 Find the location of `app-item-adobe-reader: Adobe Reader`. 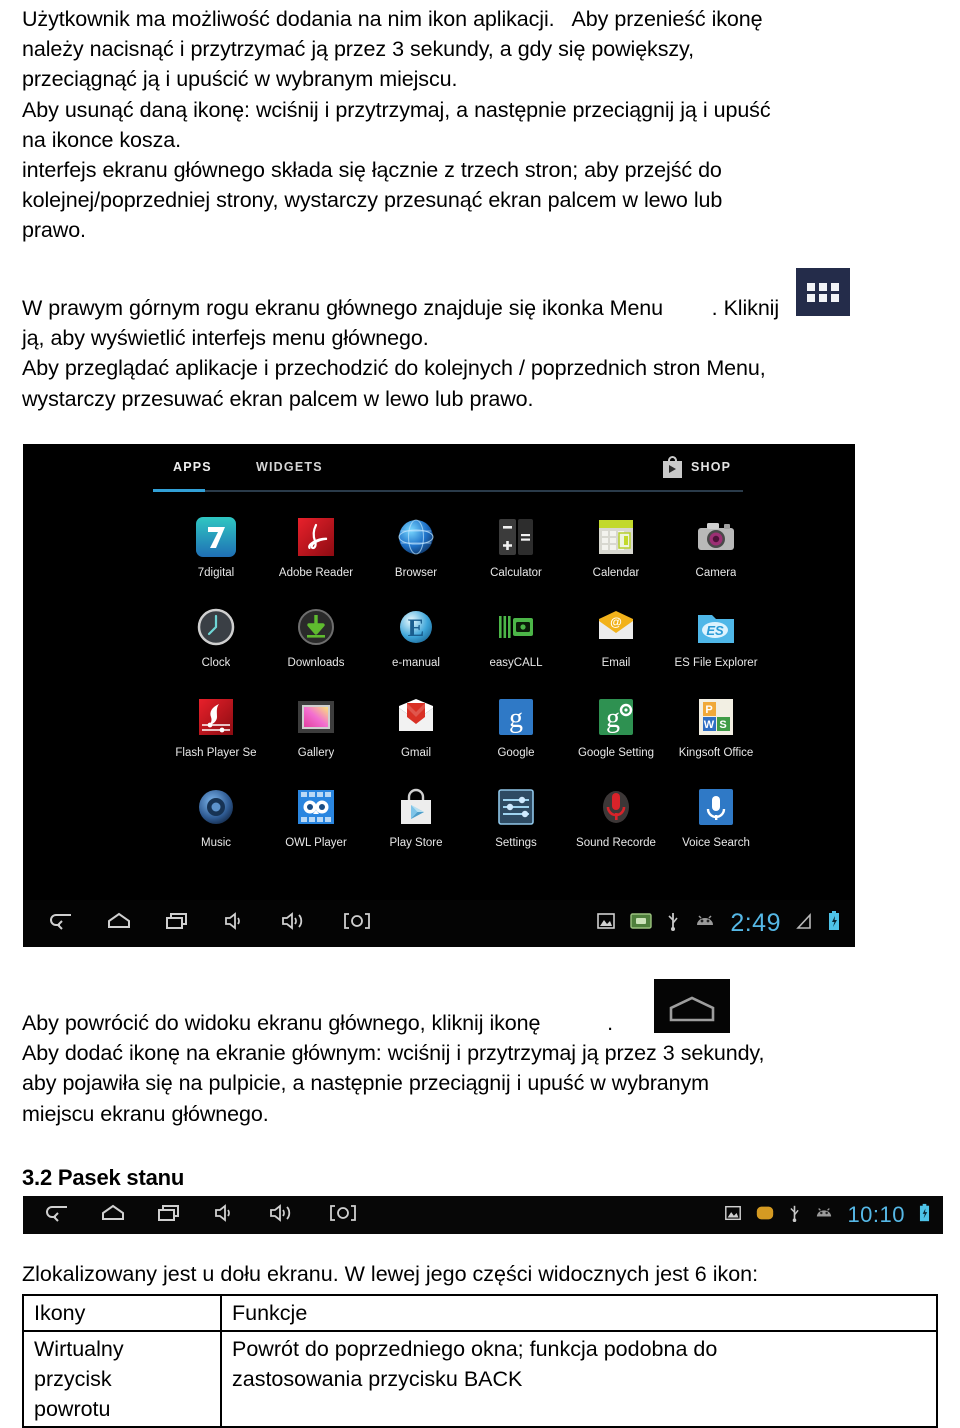

app-item-adobe-reader: Adobe Reader is located at coordinates (316, 553).